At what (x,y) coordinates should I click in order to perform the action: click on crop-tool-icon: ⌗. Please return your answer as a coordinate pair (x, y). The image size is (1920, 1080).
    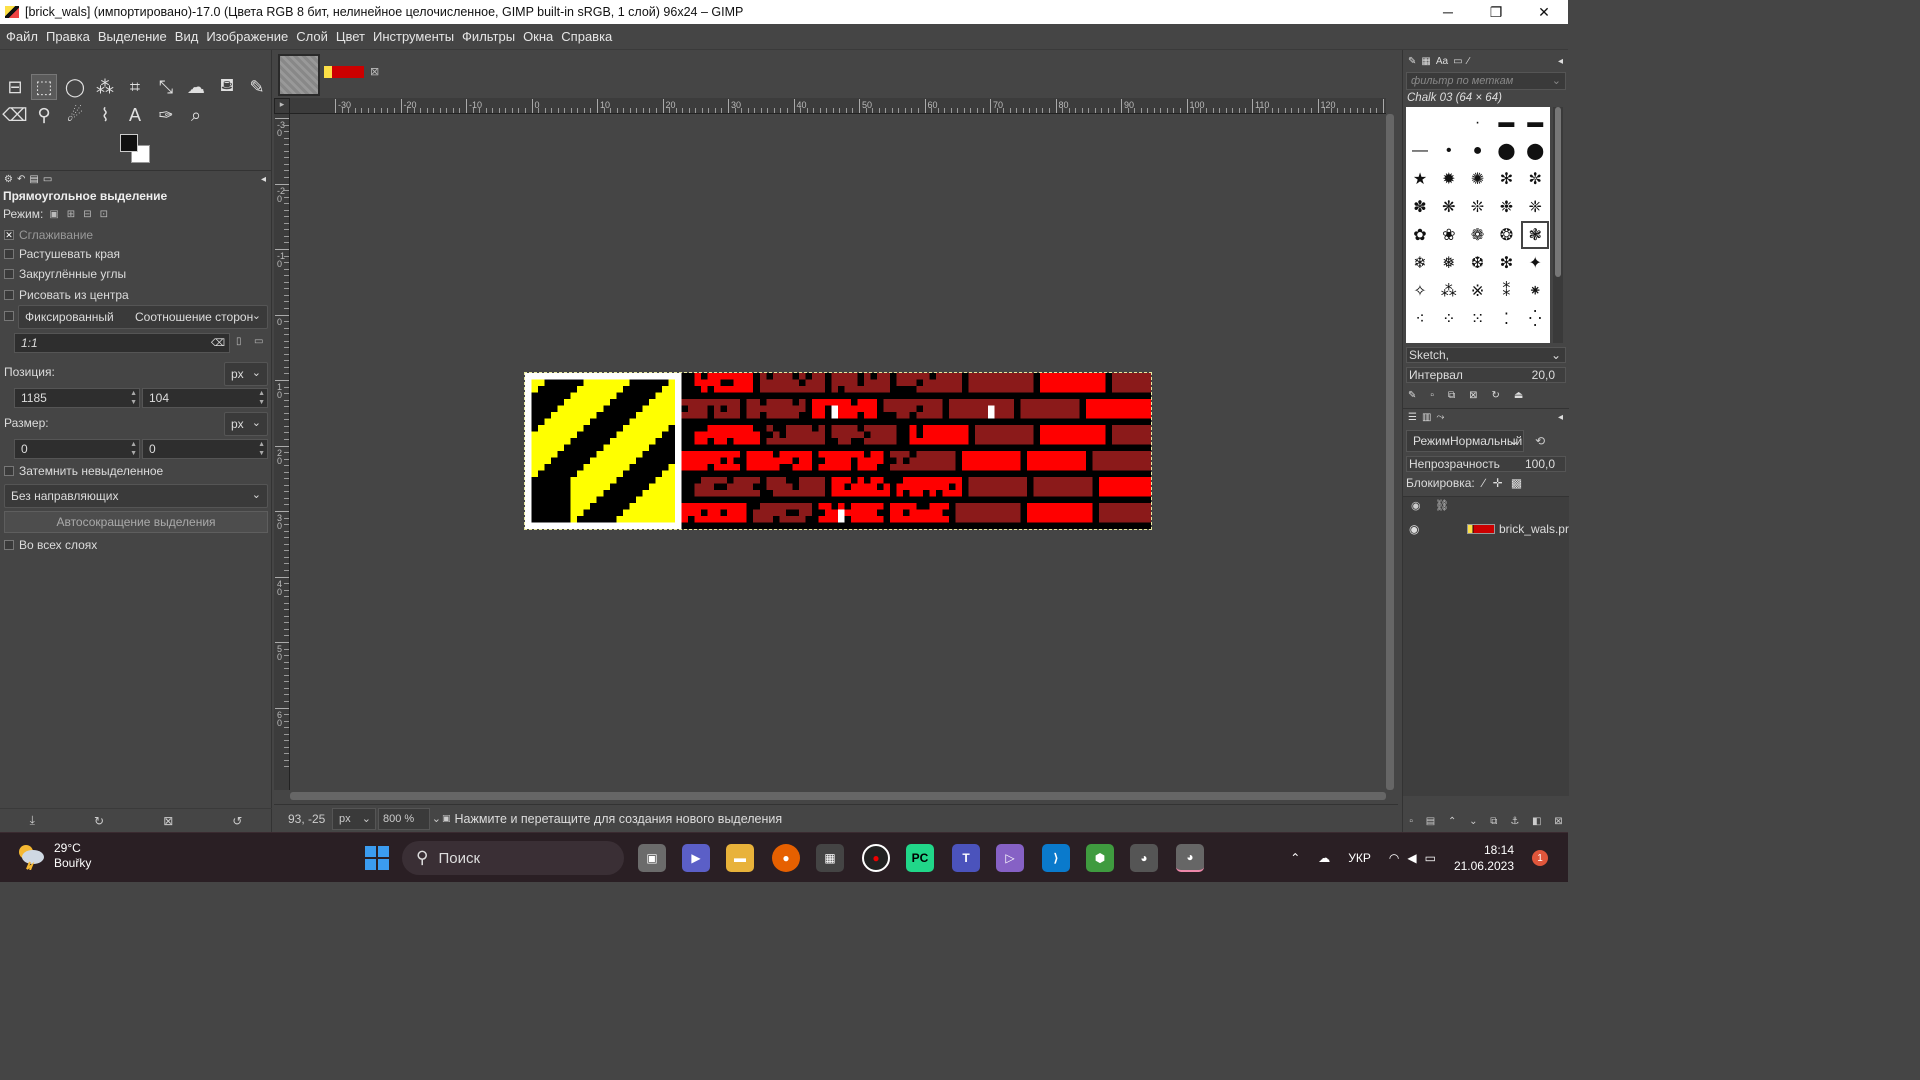
    Looking at the image, I should click on (135, 87).